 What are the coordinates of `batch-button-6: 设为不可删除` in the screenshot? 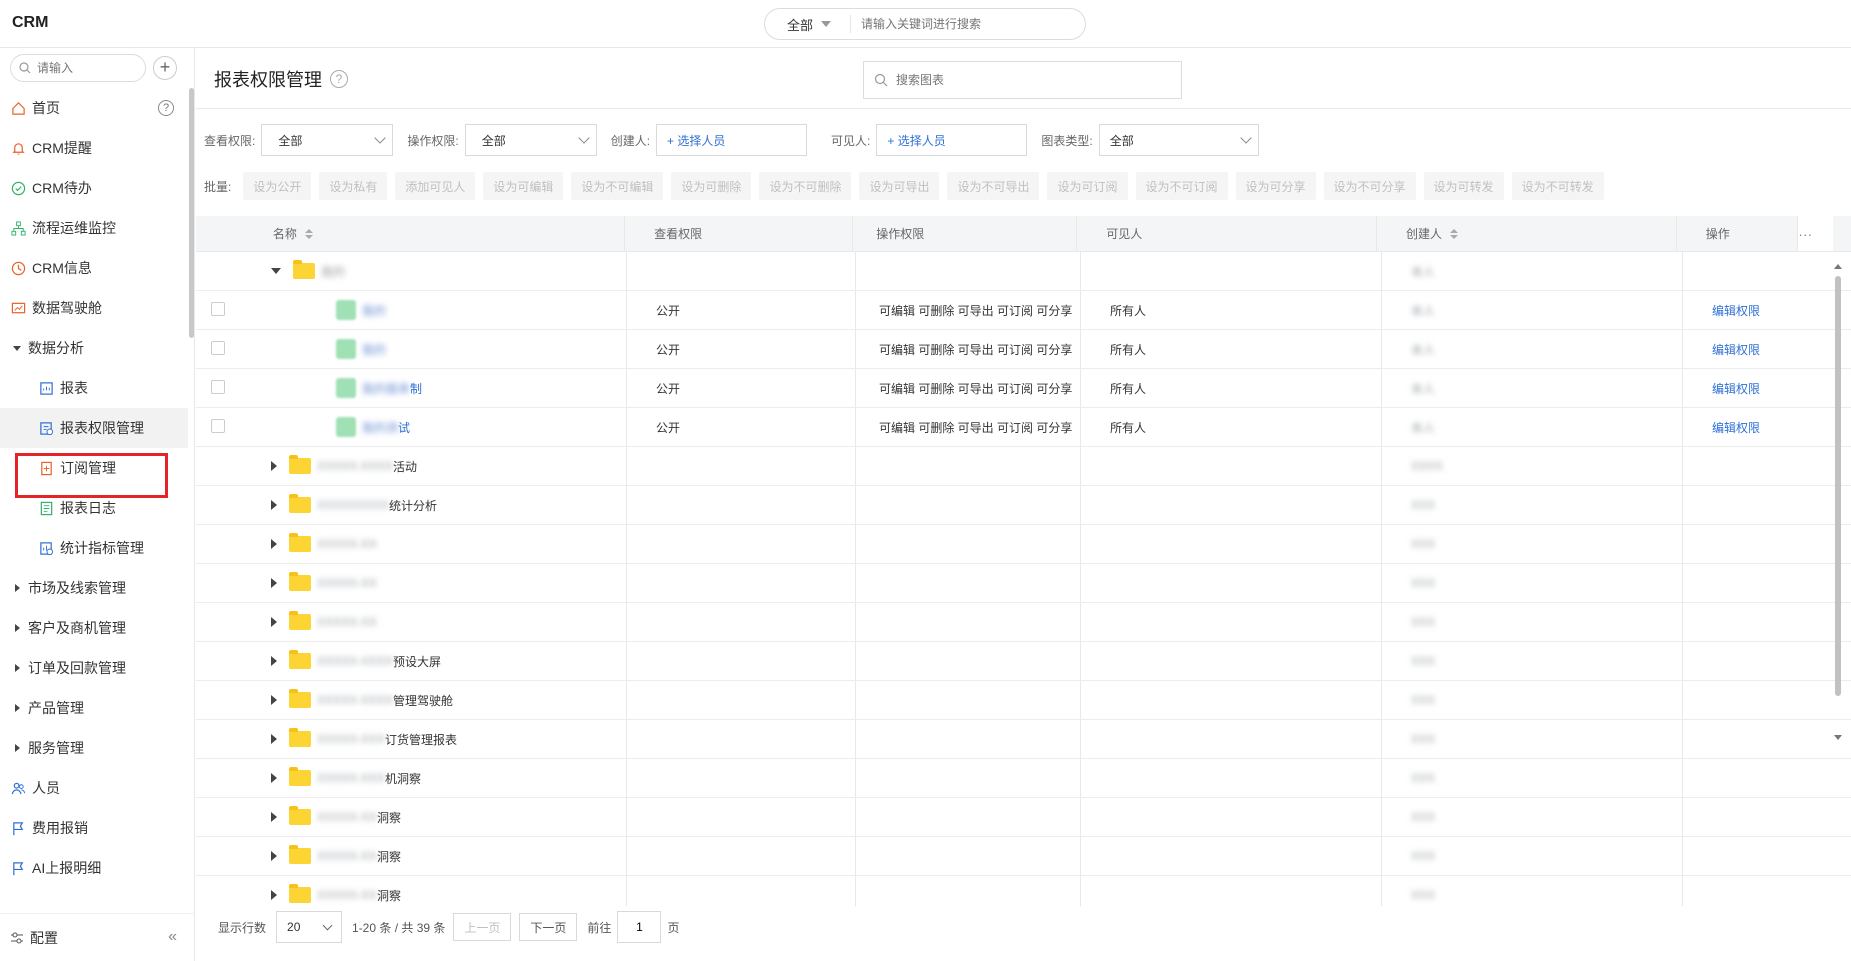 It's located at (805, 186).